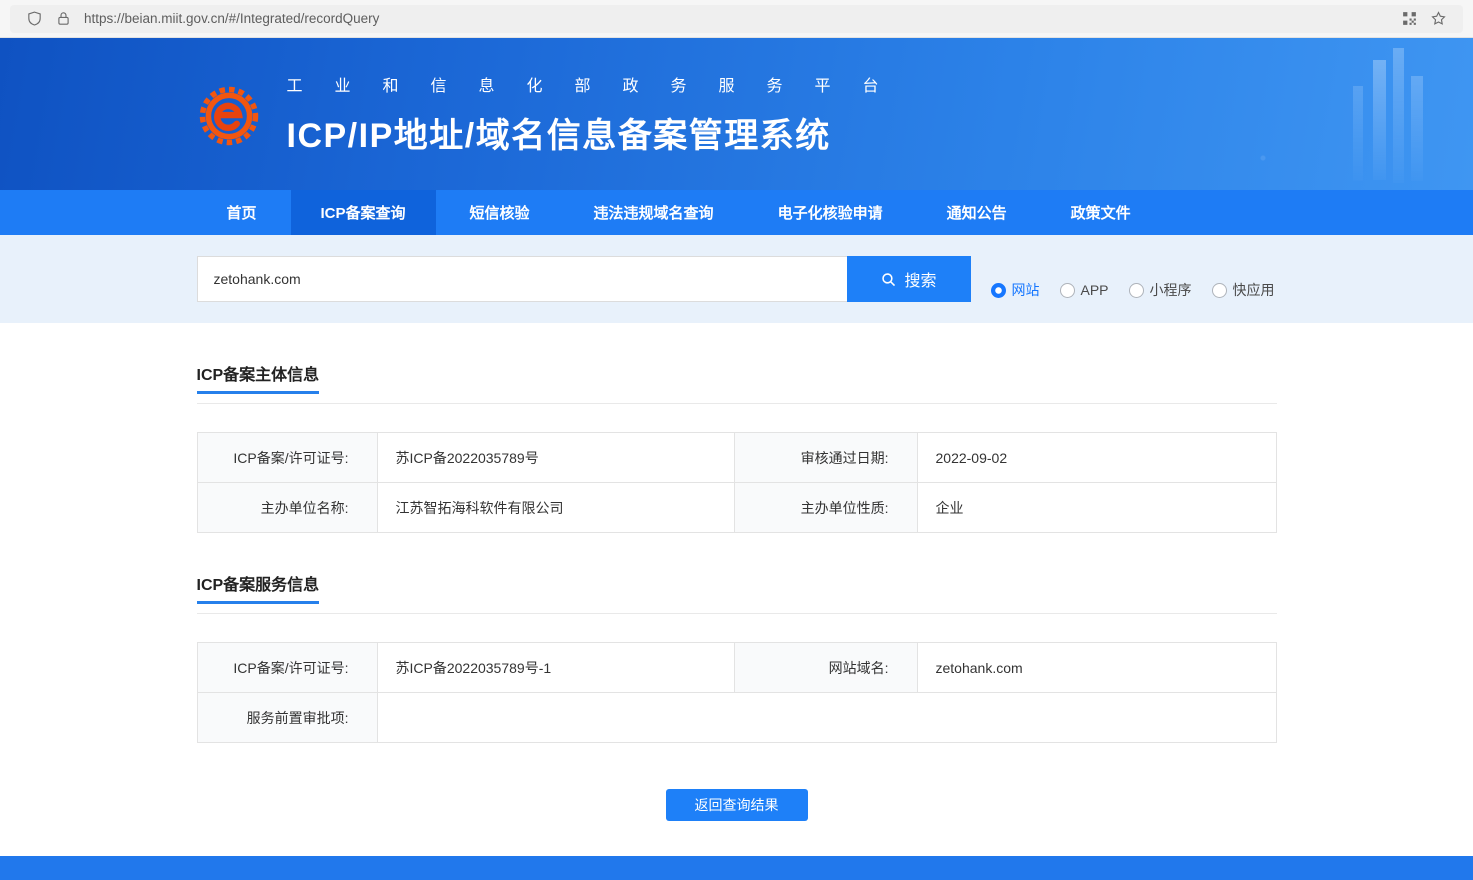  Describe the element at coordinates (558, 135) in the screenshot. I see `page-title: ICP/IP地址/域名信息备案管理系统` at that location.